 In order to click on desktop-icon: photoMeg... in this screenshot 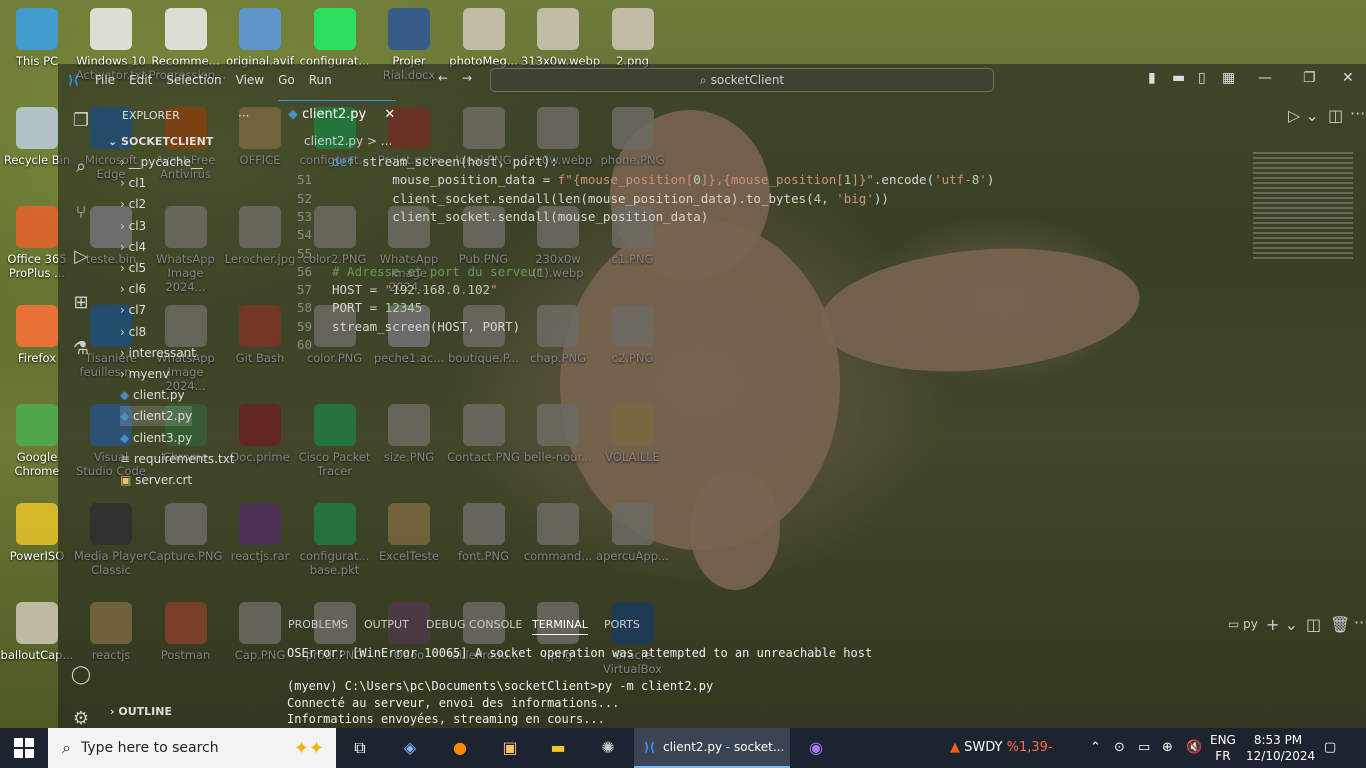, I will do `click(484, 38)`.